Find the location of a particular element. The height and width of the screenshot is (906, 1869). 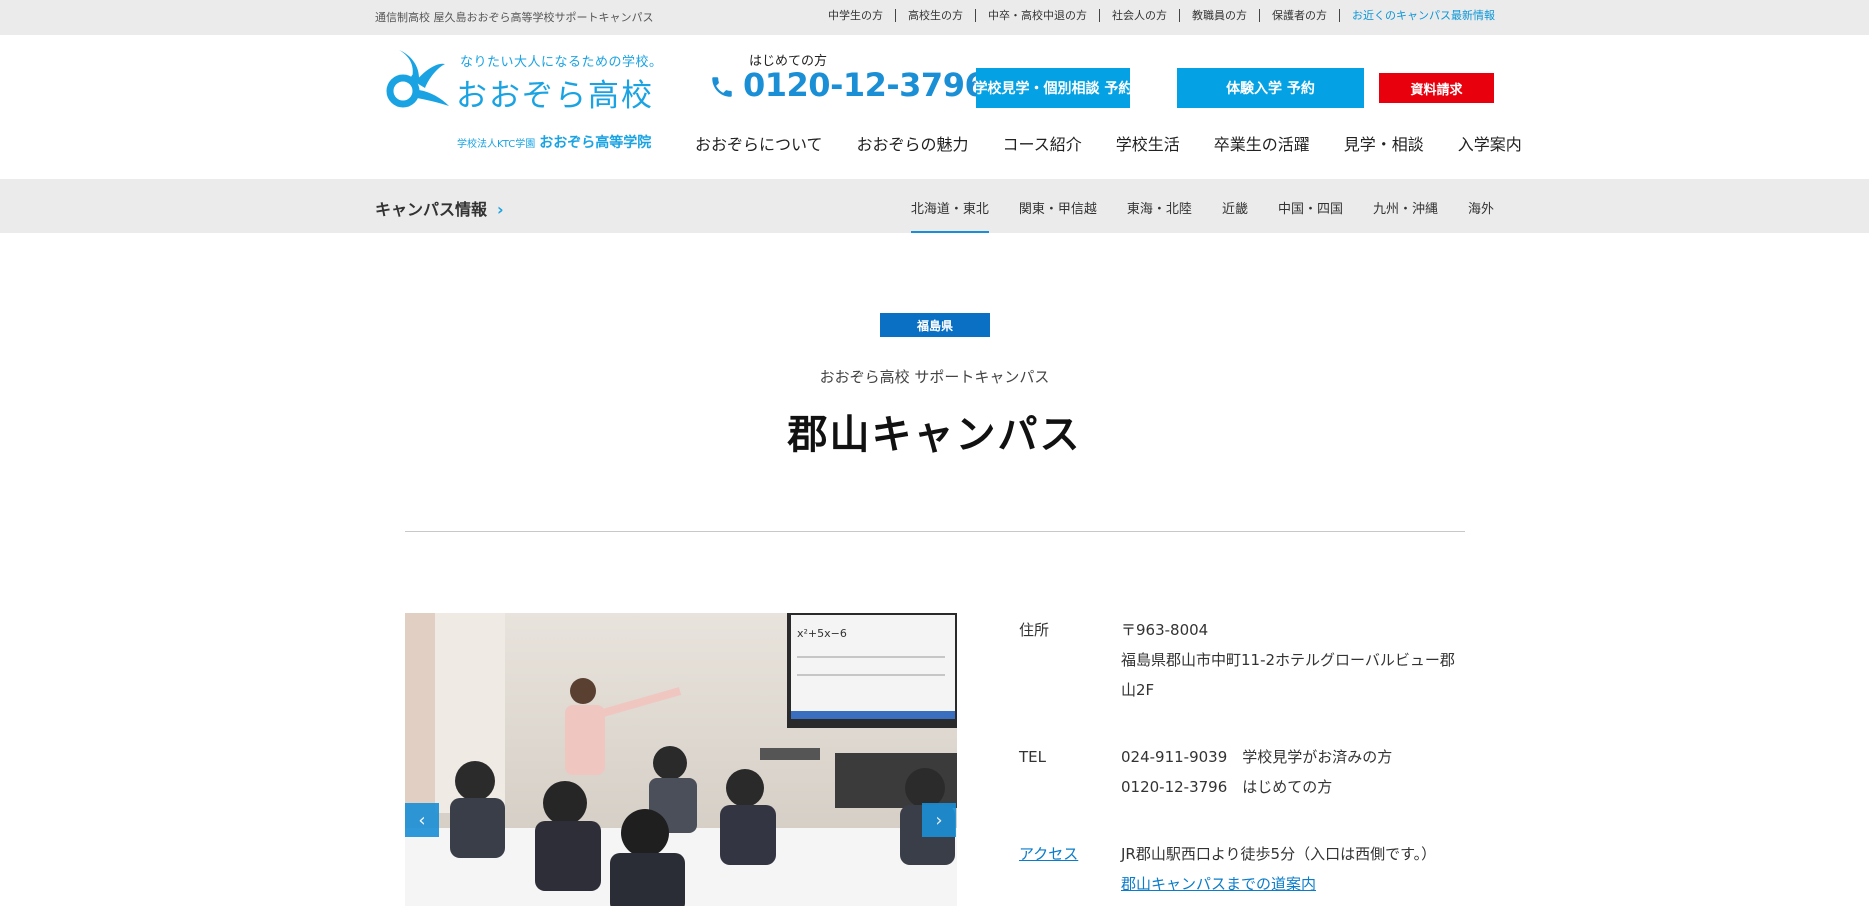

nav-about: おおぞらについて is located at coordinates (759, 143).